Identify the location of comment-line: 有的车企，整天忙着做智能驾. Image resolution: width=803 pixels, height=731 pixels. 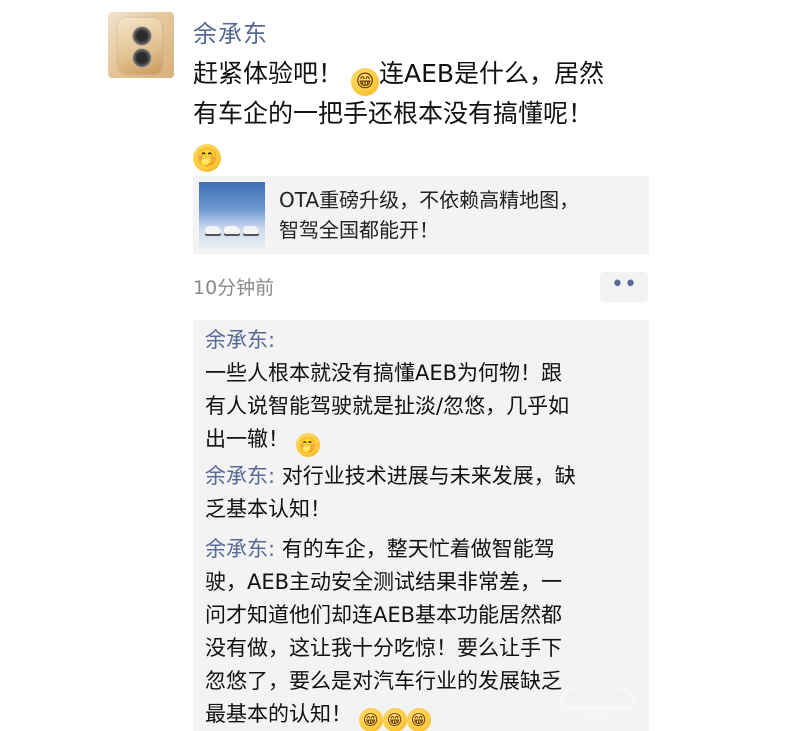
(415, 549).